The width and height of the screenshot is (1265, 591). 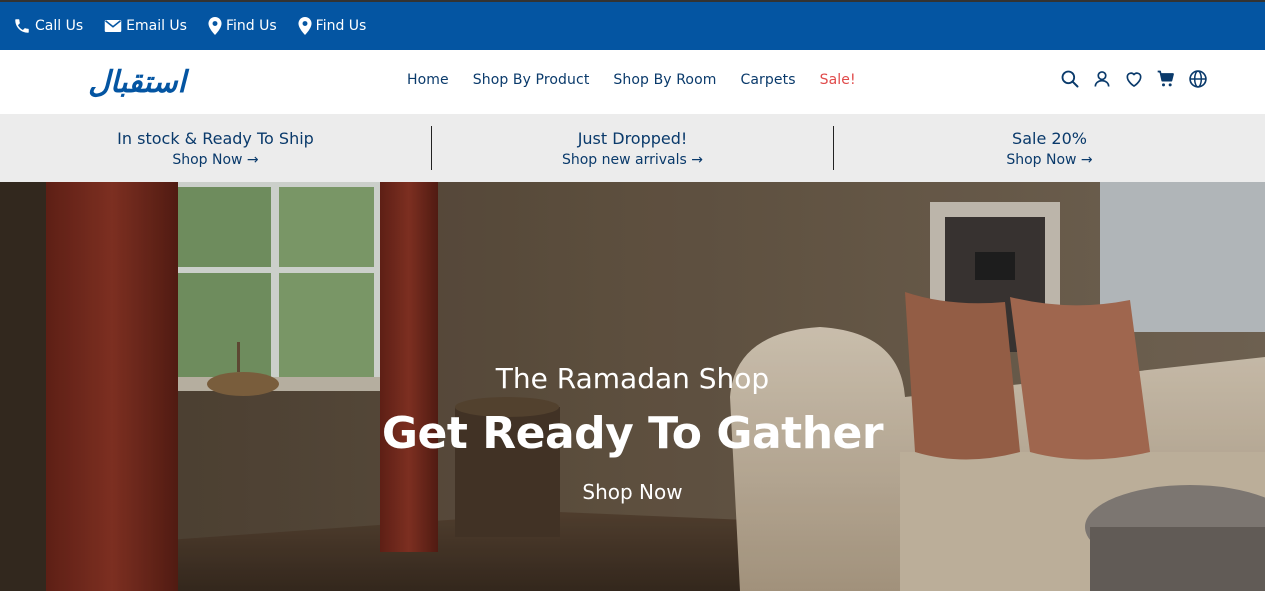 What do you see at coordinates (531, 80) in the screenshot?
I see `nav-shop-by-product: Shop By Product` at bounding box center [531, 80].